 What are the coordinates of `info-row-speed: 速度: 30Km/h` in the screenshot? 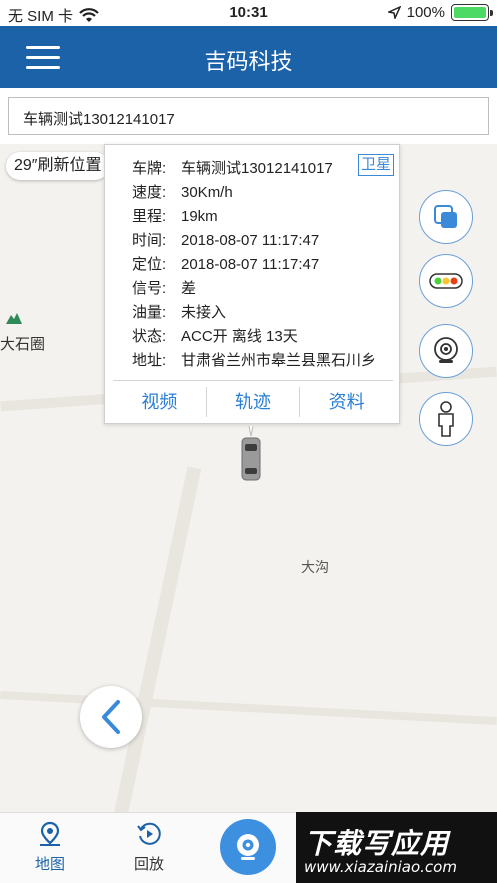 It's located at (182, 192).